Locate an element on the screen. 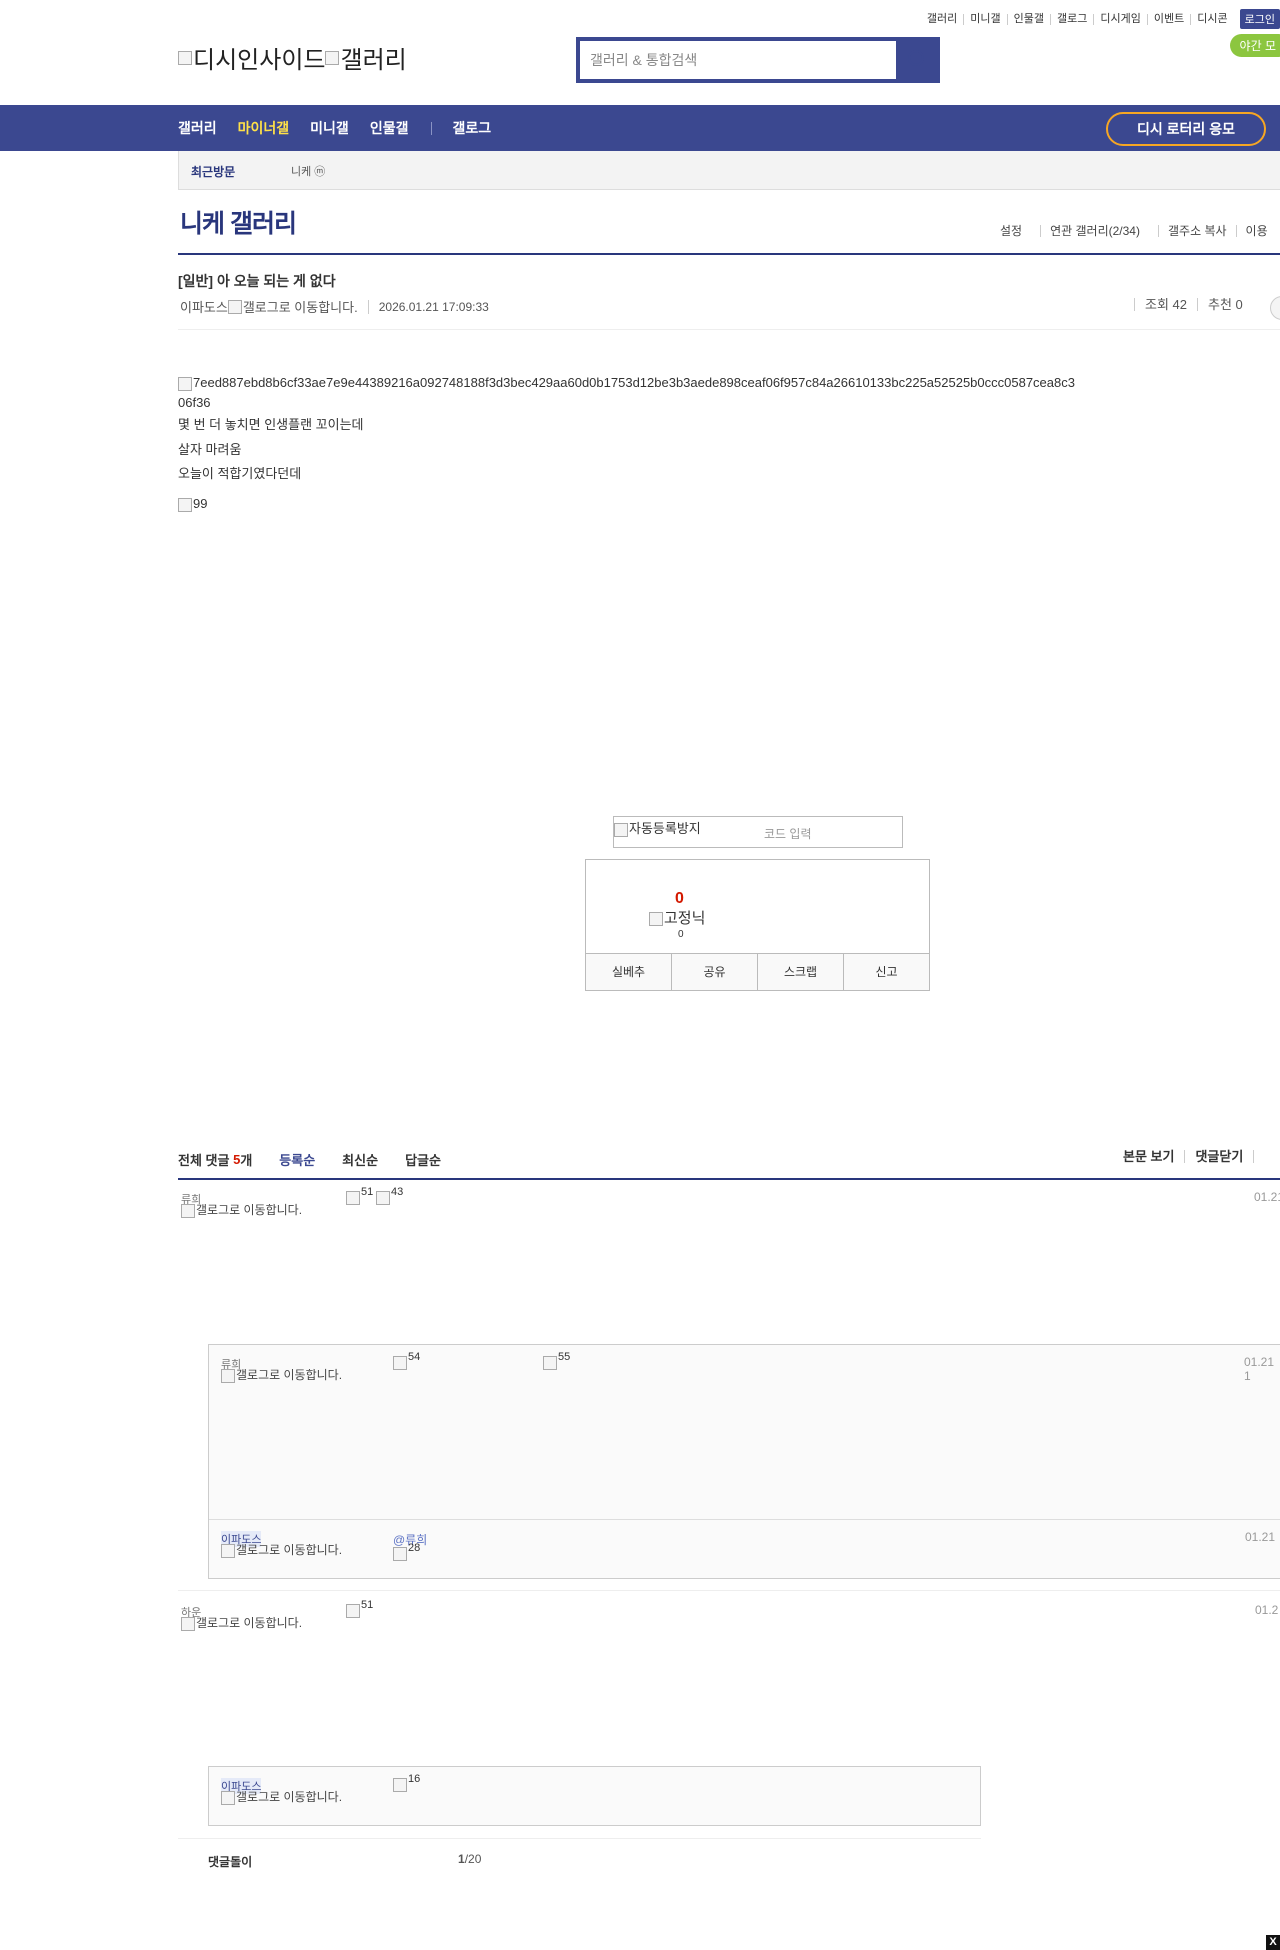 Image resolution: width=1280 pixels, height=1950 pixels. util-link-dcgame: 디시게임 is located at coordinates (1119, 19).